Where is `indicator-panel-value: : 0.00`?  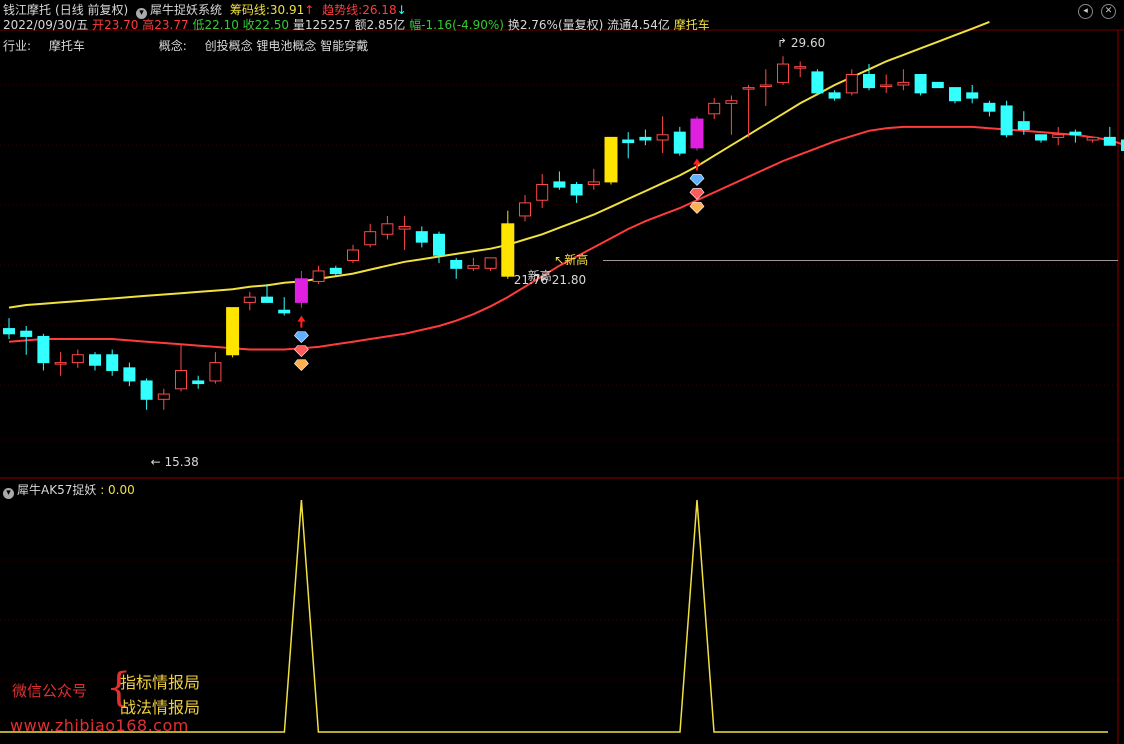 indicator-panel-value: : 0.00 is located at coordinates (117, 490).